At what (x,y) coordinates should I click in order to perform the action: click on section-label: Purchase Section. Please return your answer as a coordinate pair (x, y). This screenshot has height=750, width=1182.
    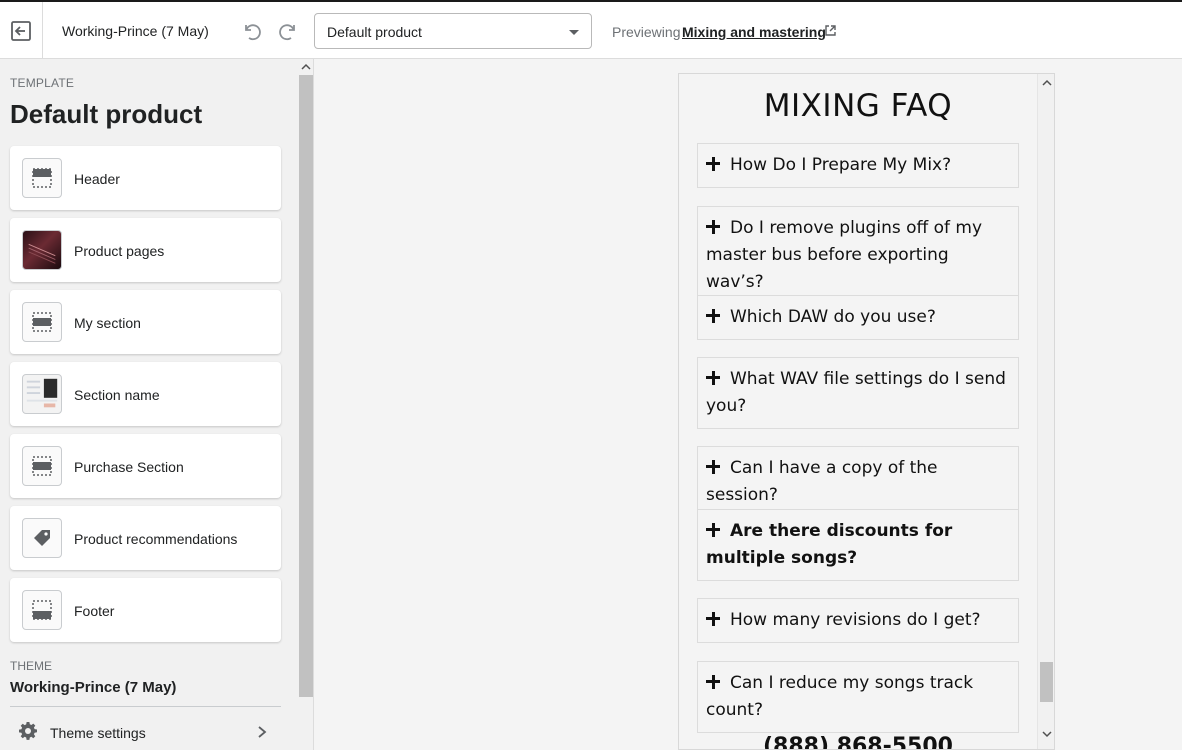
    Looking at the image, I should click on (129, 467).